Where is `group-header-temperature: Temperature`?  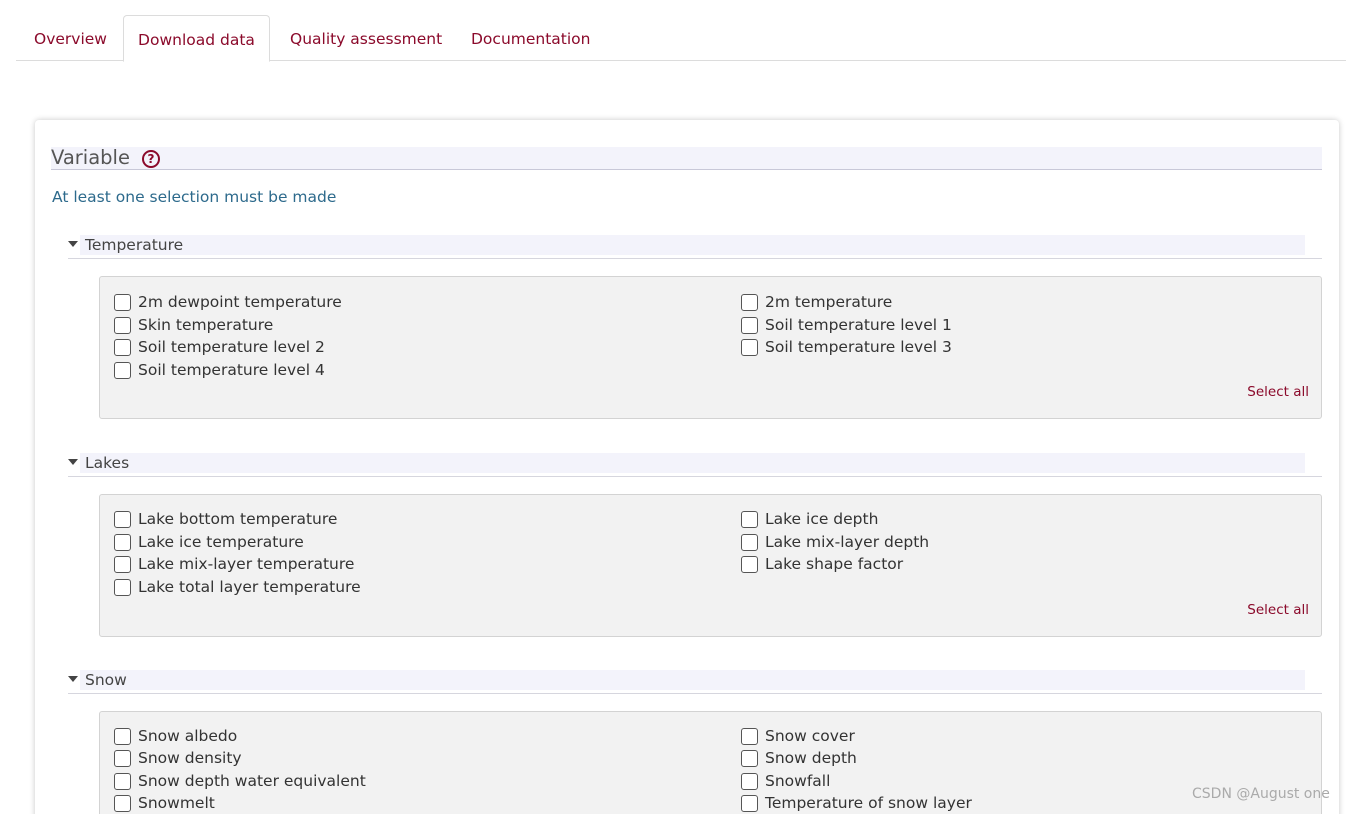 group-header-temperature: Temperature is located at coordinates (695, 247).